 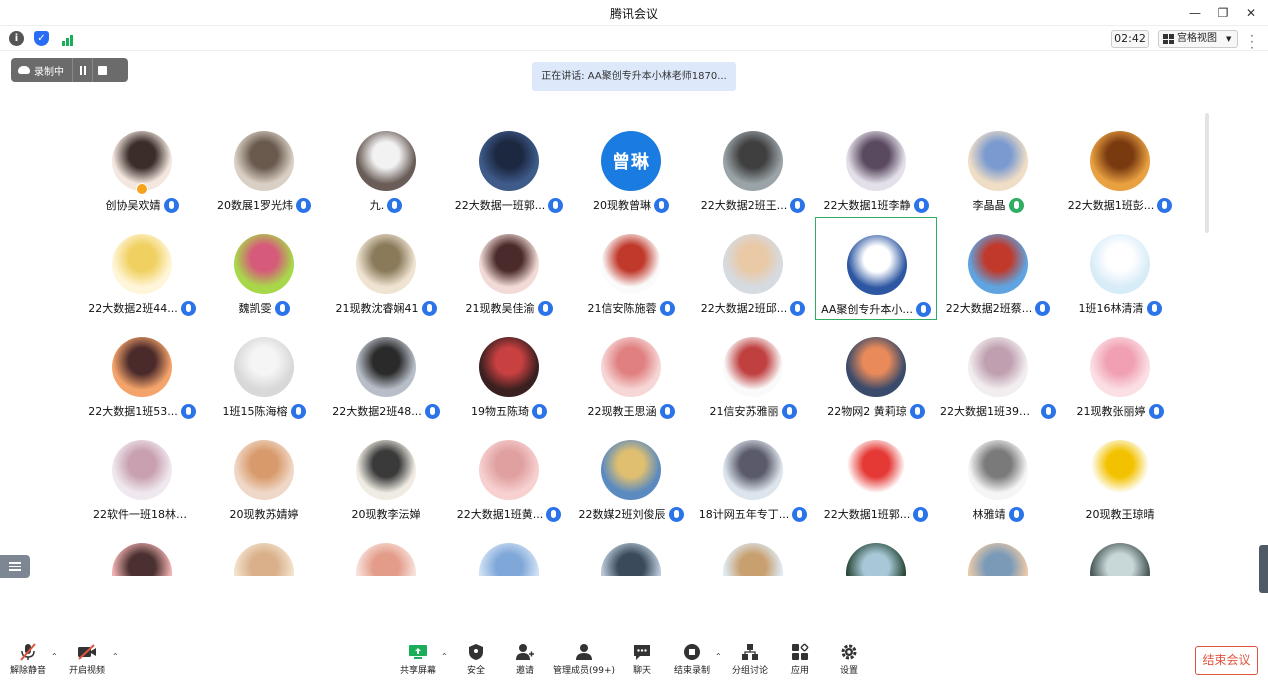 What do you see at coordinates (1120, 371) in the screenshot?
I see `participant-tile: 21现教张丽婷` at bounding box center [1120, 371].